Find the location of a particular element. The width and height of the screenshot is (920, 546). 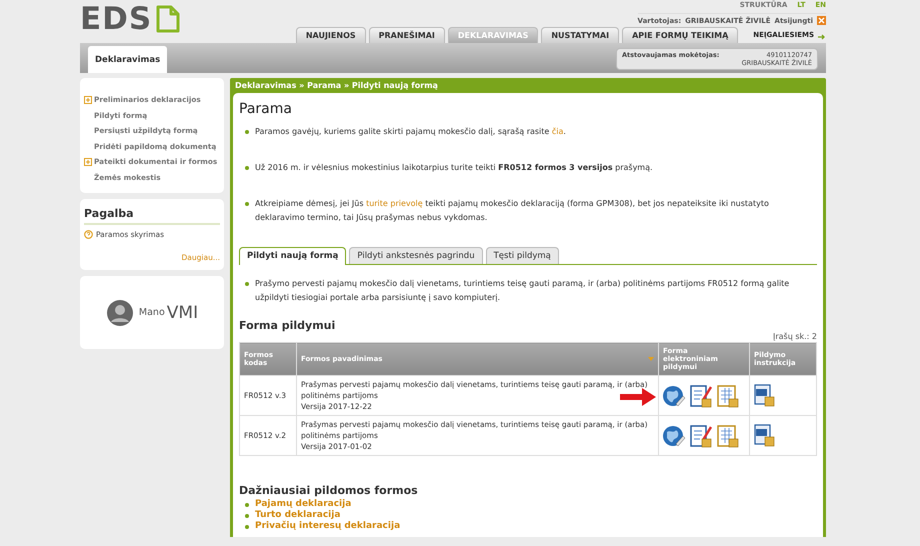

document-logo-icon is located at coordinates (168, 19).